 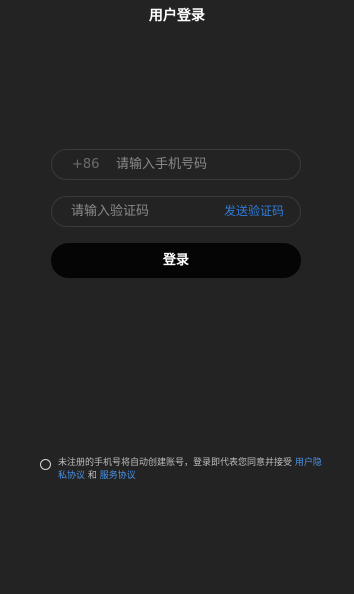 What do you see at coordinates (118, 476) in the screenshot?
I see `service-agreement-link: 服务协议` at bounding box center [118, 476].